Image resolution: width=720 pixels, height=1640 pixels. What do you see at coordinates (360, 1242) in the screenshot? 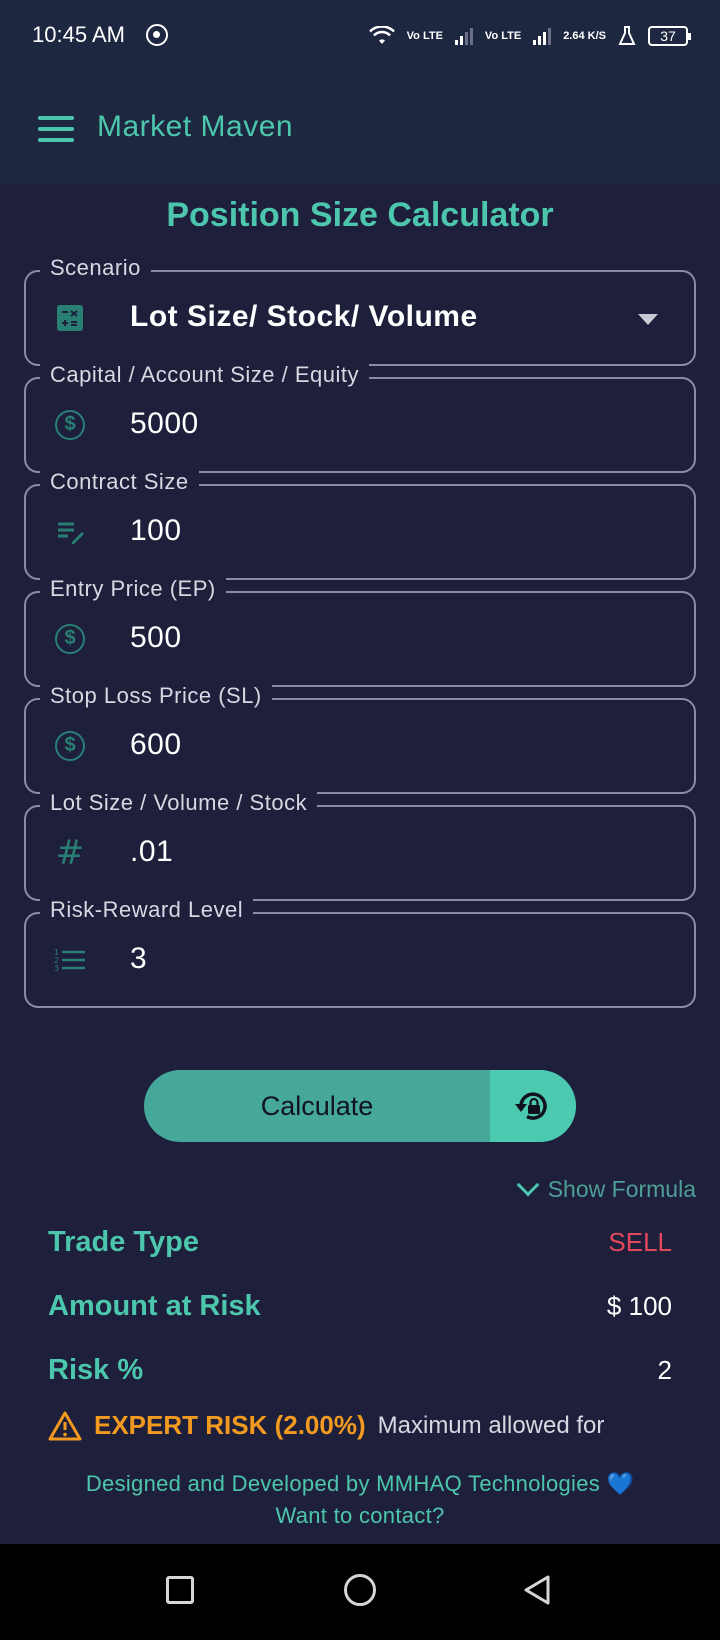
I see `trade-type-row: Trade Type SELL` at bounding box center [360, 1242].